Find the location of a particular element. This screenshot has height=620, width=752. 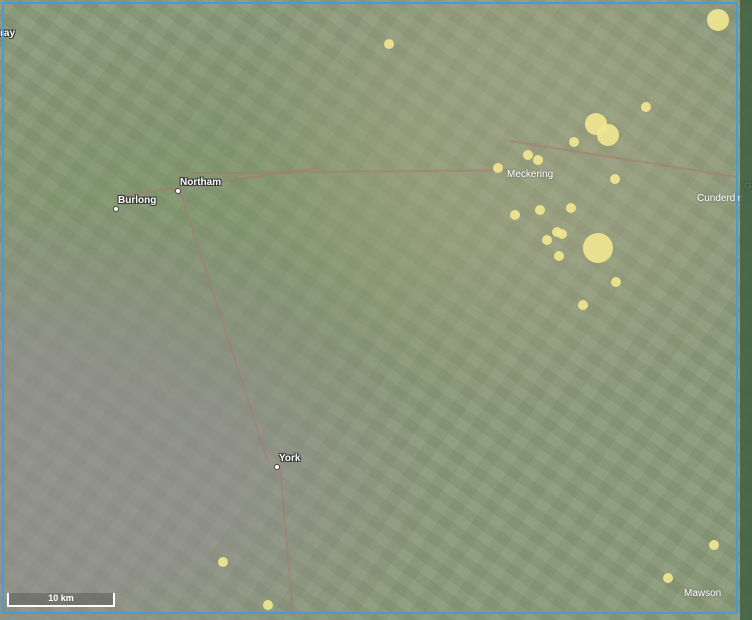

map-edge-strip is located at coordinates (746, 310).